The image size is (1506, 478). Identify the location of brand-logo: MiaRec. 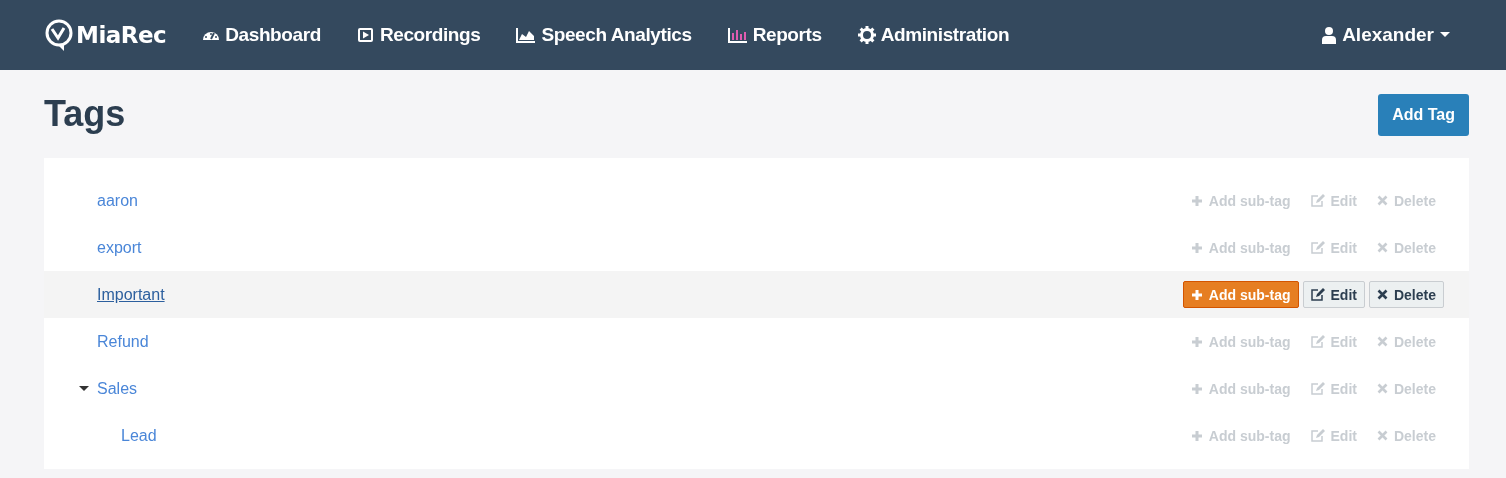
(105, 35).